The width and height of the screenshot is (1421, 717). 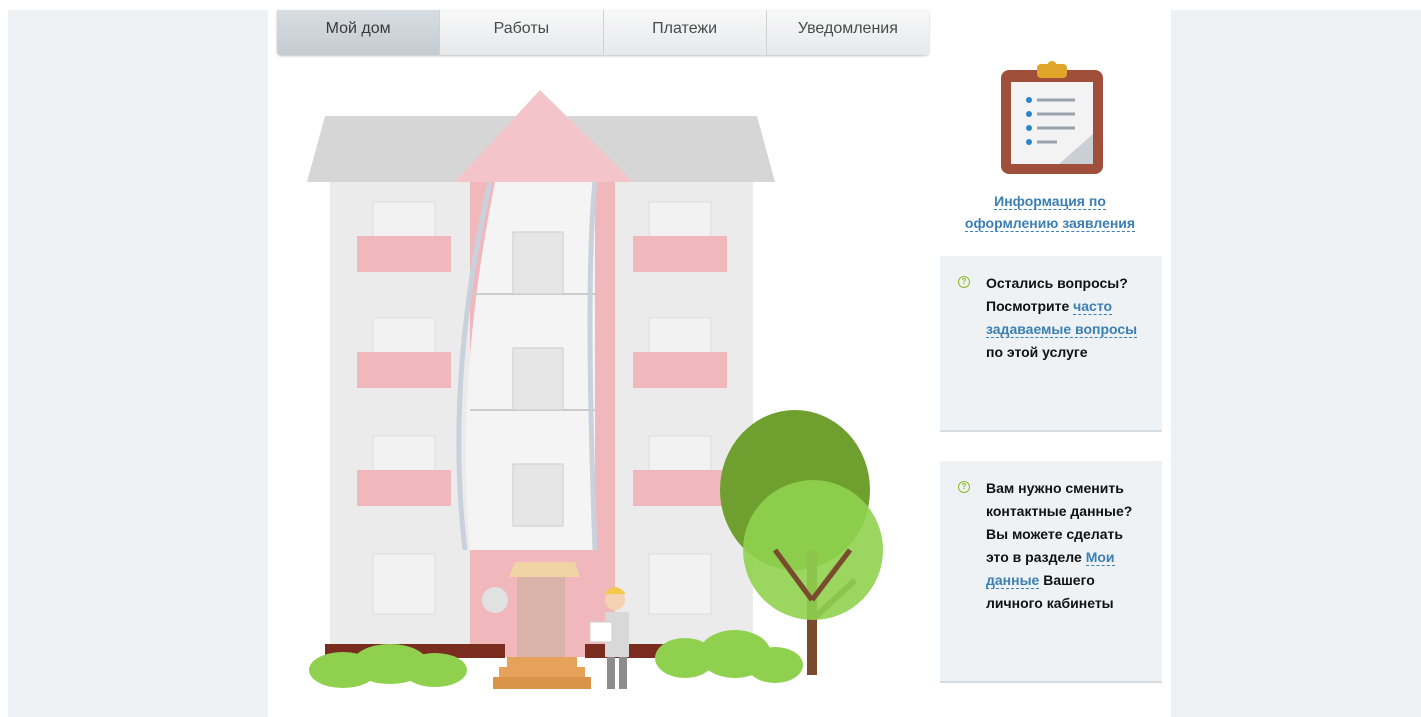 What do you see at coordinates (847, 32) in the screenshot?
I see `tab-notifications: Уведомления` at bounding box center [847, 32].